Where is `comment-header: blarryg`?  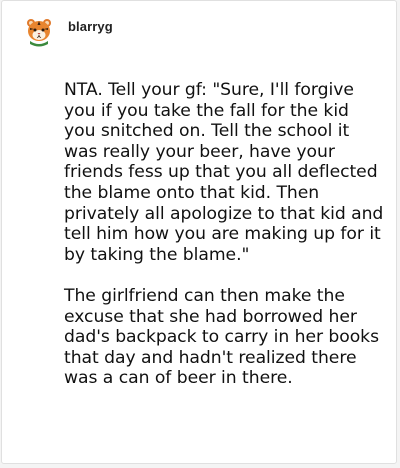 comment-header: blarryg is located at coordinates (67, 31).